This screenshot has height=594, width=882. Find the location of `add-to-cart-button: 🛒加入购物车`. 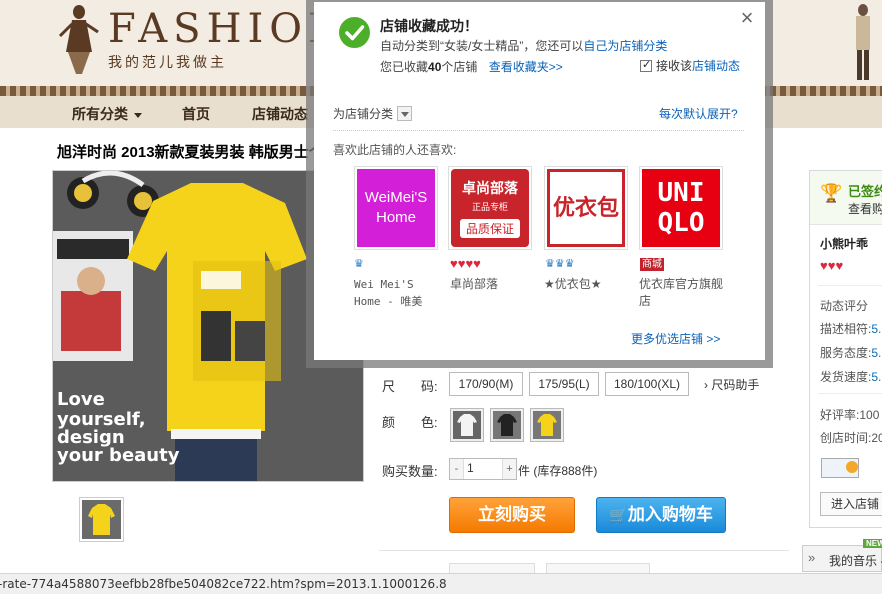

add-to-cart-button: 🛒加入购物车 is located at coordinates (661, 515).